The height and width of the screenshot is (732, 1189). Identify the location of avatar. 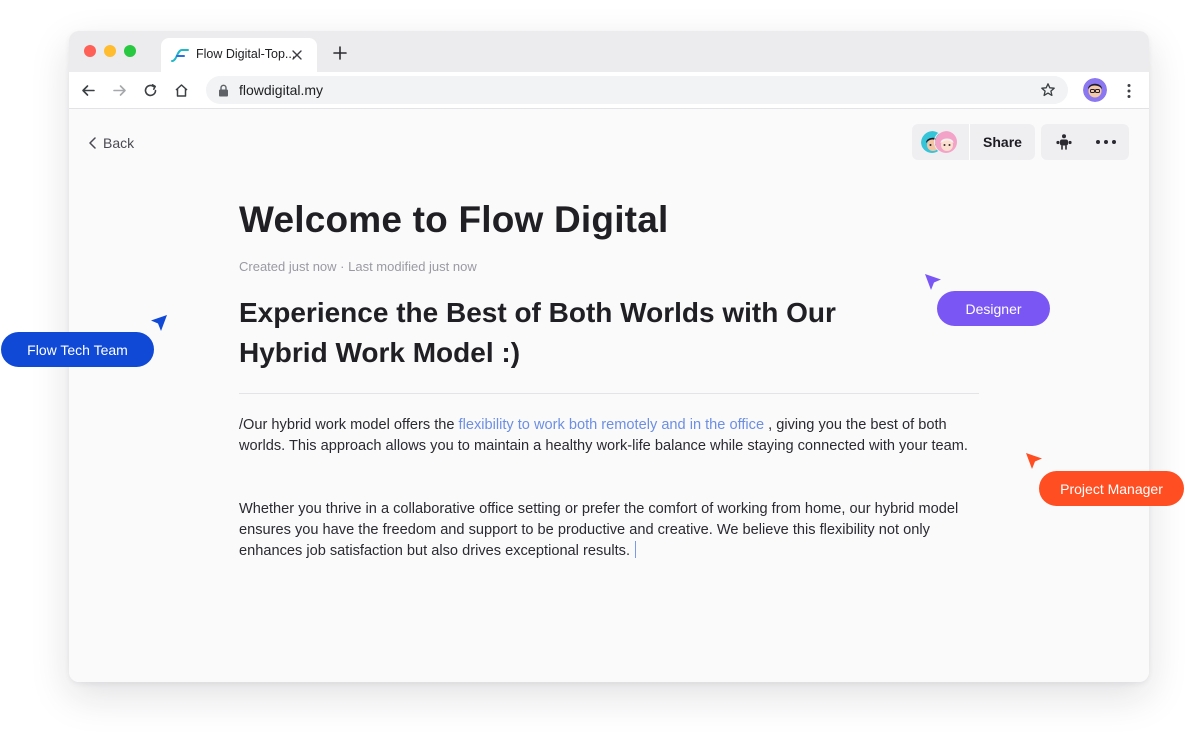
(946, 142).